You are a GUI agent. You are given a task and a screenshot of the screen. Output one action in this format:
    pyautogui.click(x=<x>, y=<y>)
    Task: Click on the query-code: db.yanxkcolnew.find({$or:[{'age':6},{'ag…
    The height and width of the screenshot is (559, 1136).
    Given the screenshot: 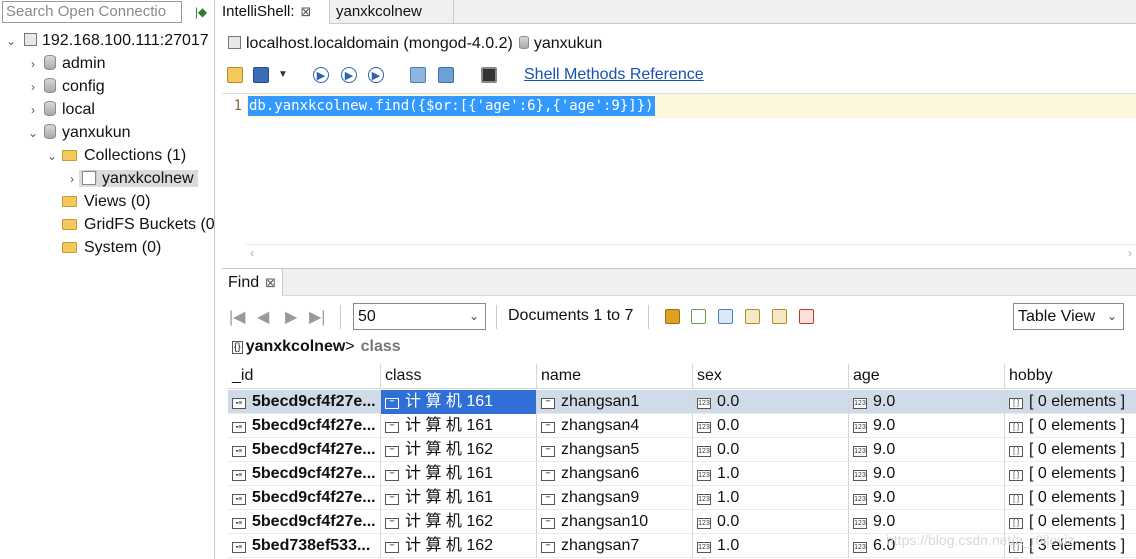 What is the action you would take?
    pyautogui.click(x=451, y=106)
    